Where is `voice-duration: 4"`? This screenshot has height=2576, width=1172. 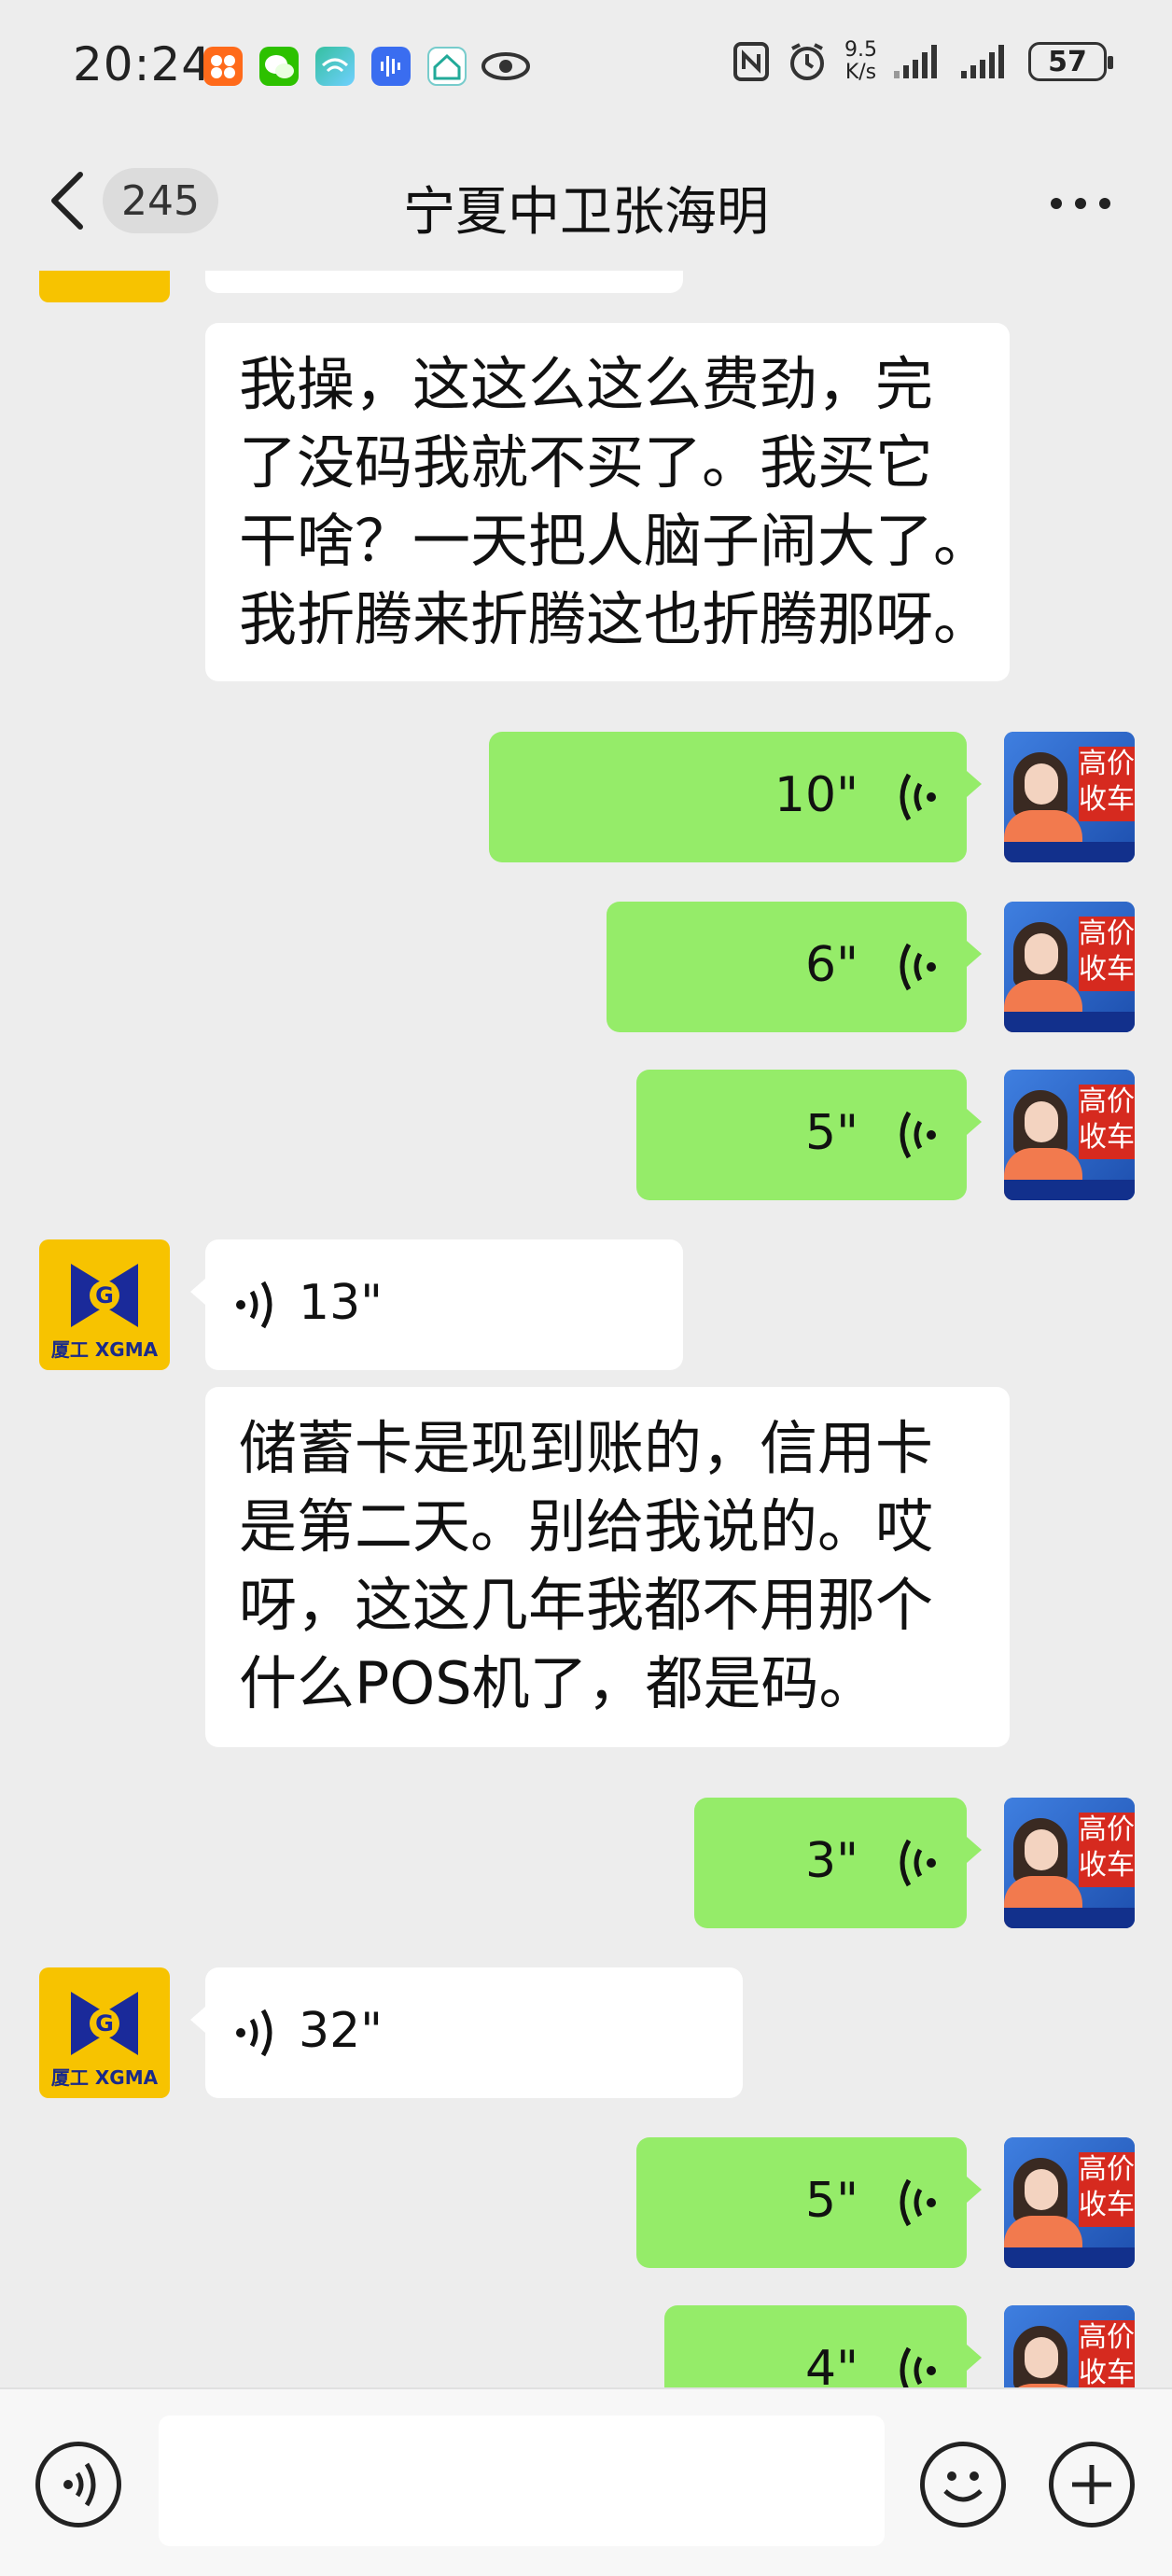
voice-duration: 4" is located at coordinates (831, 2364).